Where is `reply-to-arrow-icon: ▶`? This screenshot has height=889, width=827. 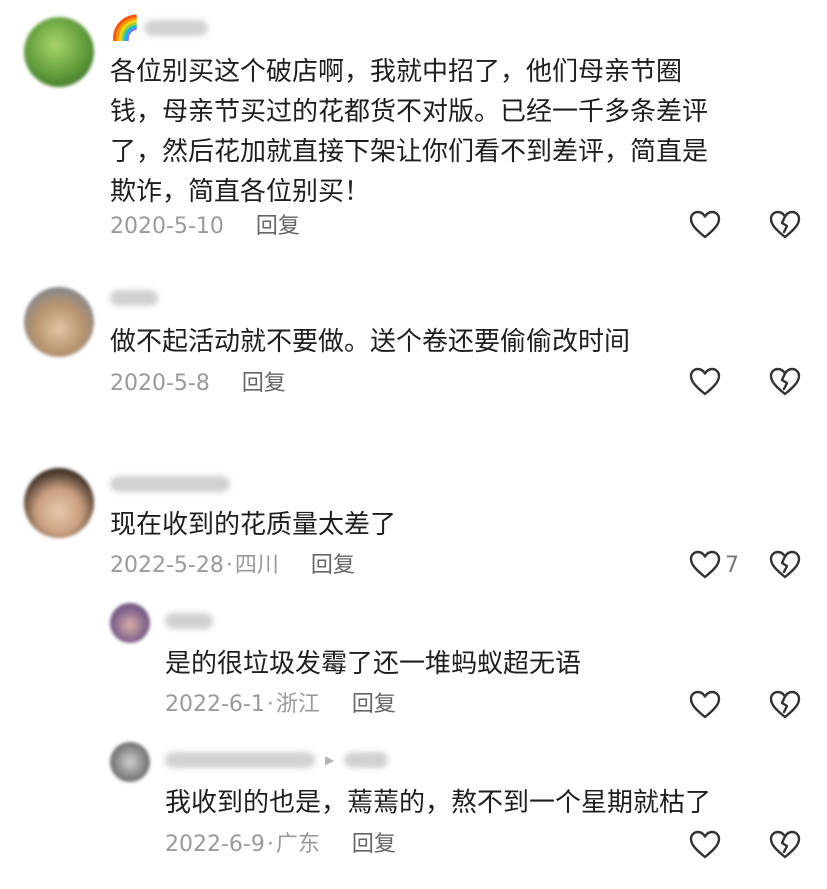 reply-to-arrow-icon: ▶ is located at coordinates (330, 760).